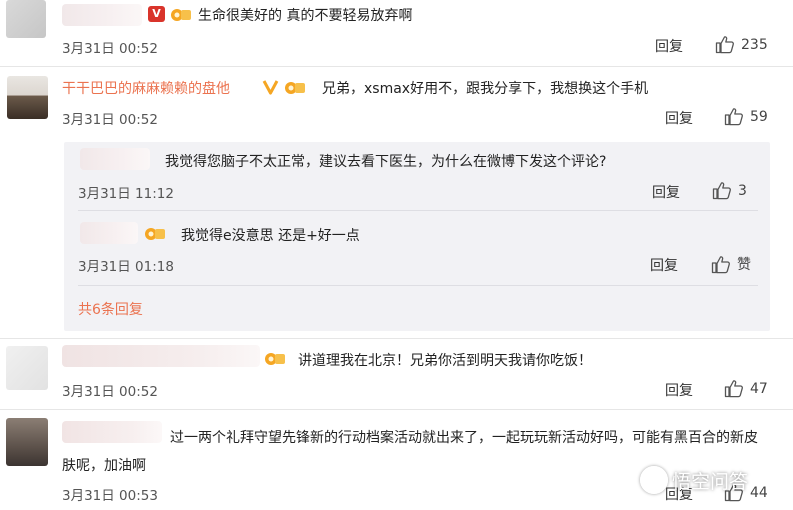  What do you see at coordinates (759, 116) in the screenshot?
I see `like-count: 59` at bounding box center [759, 116].